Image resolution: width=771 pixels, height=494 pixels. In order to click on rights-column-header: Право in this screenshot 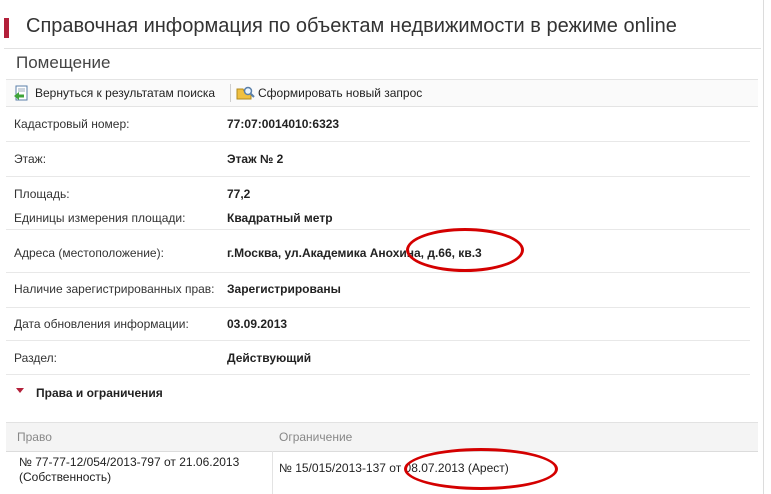, I will do `click(34, 437)`.